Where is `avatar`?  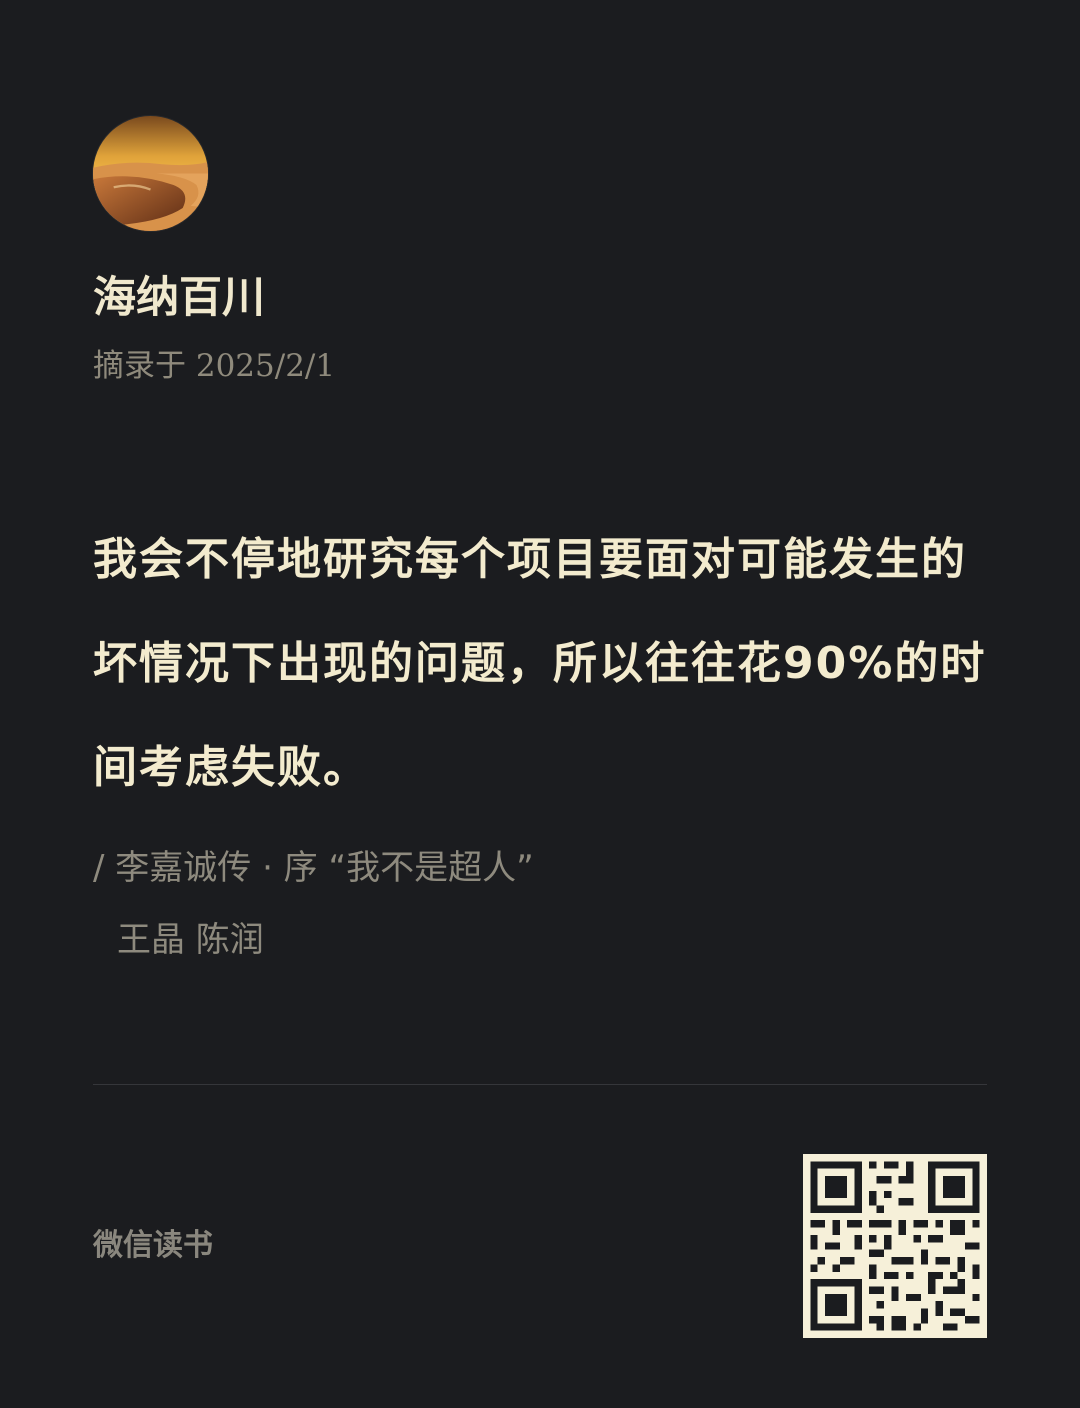
avatar is located at coordinates (150, 173).